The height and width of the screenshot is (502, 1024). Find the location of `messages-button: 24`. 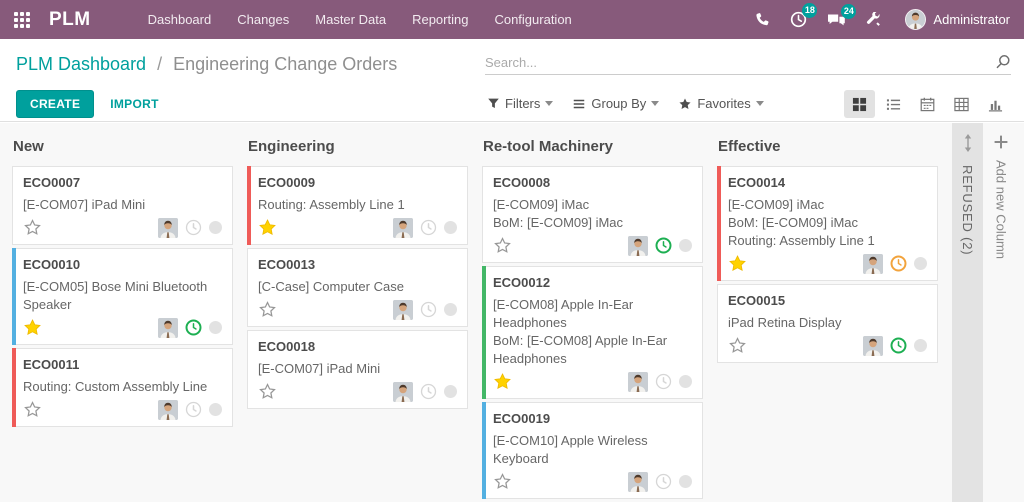

messages-button: 24 is located at coordinates (837, 15).